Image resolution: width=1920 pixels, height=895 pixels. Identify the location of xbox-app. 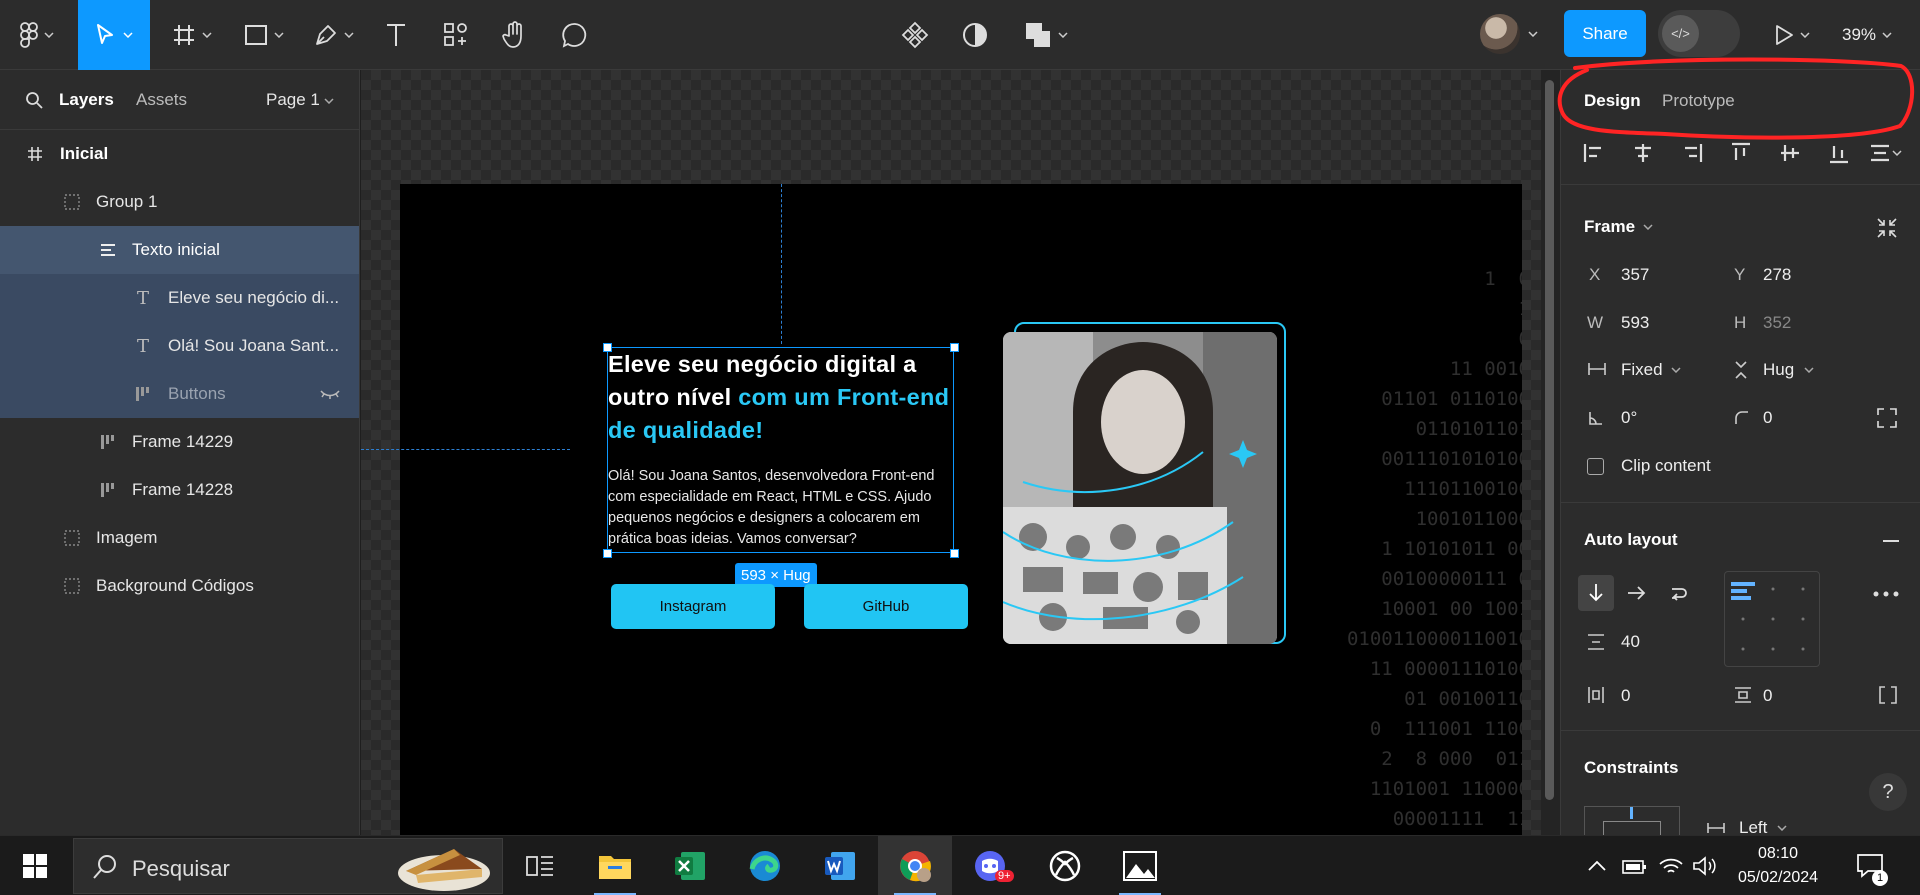
(1065, 865).